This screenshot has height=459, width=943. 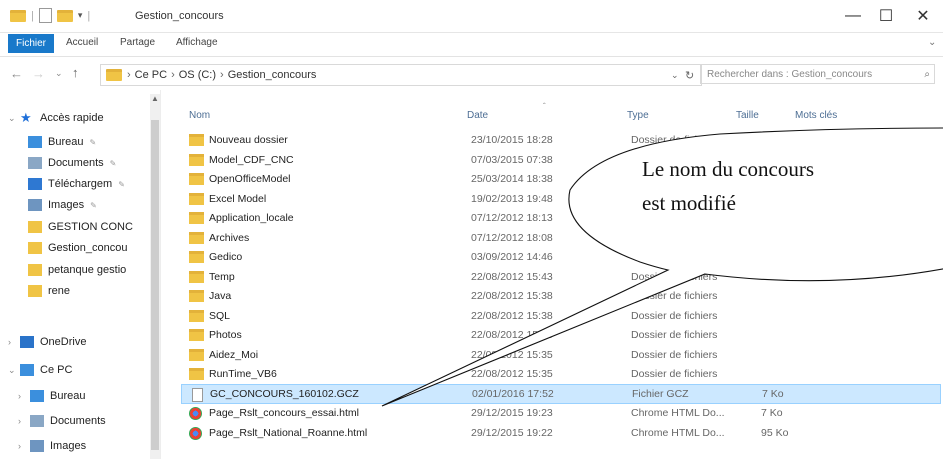 What do you see at coordinates (728, 169) in the screenshot?
I see `callout-line-1: Le nom du concours` at bounding box center [728, 169].